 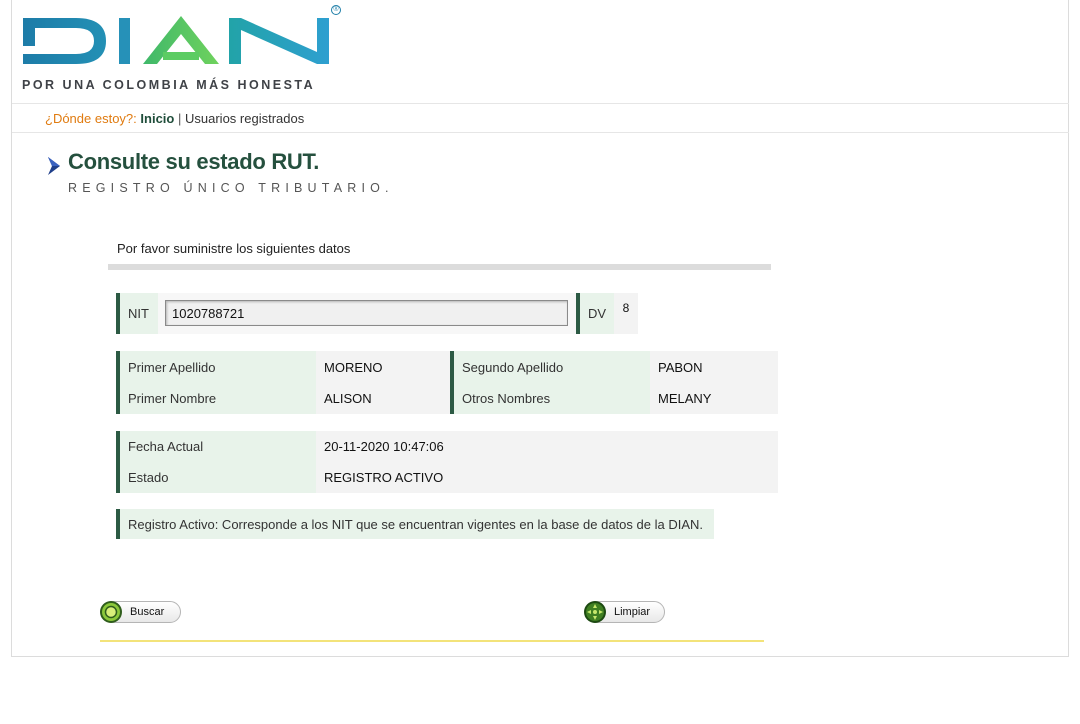 What do you see at coordinates (383, 367) in the screenshot?
I see `primer-apellido-value: MORENO` at bounding box center [383, 367].